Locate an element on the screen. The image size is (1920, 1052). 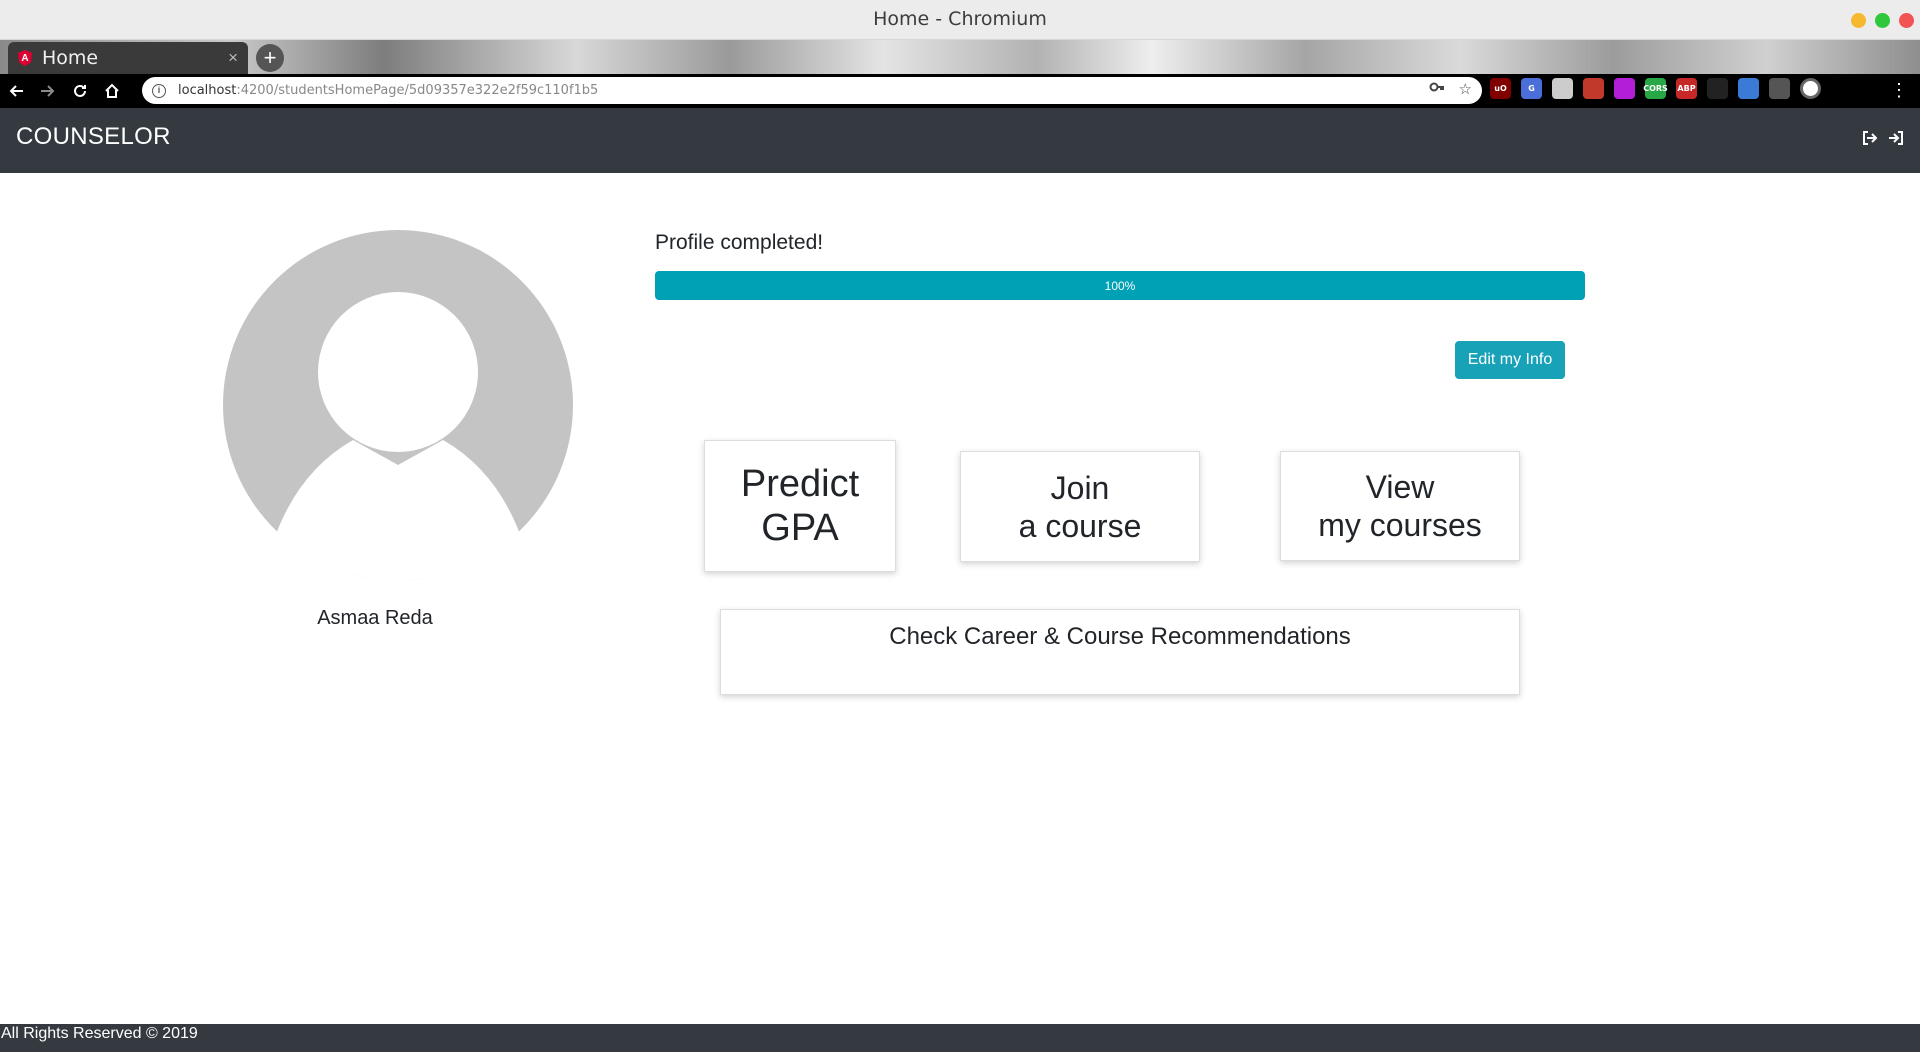
arrow-left-icon is located at coordinates (16, 91).